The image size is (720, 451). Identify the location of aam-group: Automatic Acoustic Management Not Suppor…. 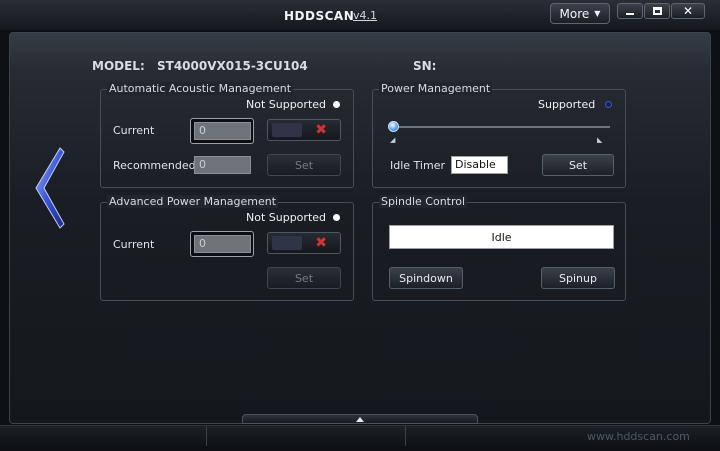
(227, 135).